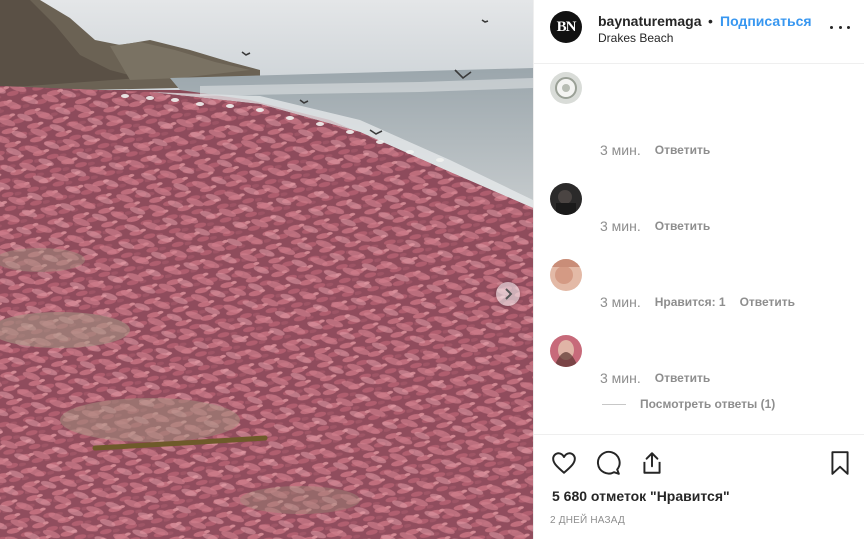 The height and width of the screenshot is (539, 864). What do you see at coordinates (766, 21) in the screenshot?
I see `follow-button: Подписаться` at bounding box center [766, 21].